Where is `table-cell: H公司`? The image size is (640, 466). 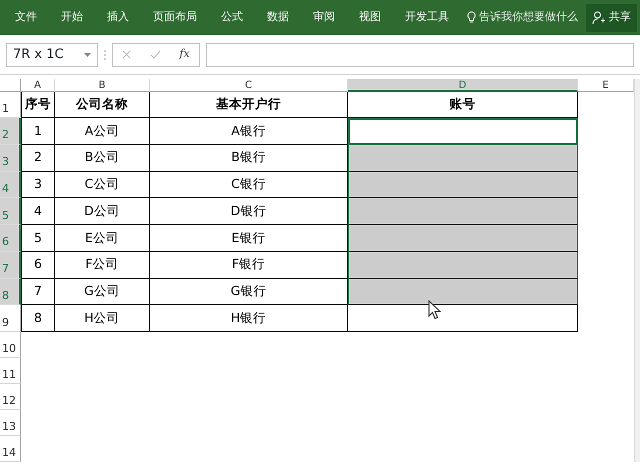 table-cell: H公司 is located at coordinates (102, 318).